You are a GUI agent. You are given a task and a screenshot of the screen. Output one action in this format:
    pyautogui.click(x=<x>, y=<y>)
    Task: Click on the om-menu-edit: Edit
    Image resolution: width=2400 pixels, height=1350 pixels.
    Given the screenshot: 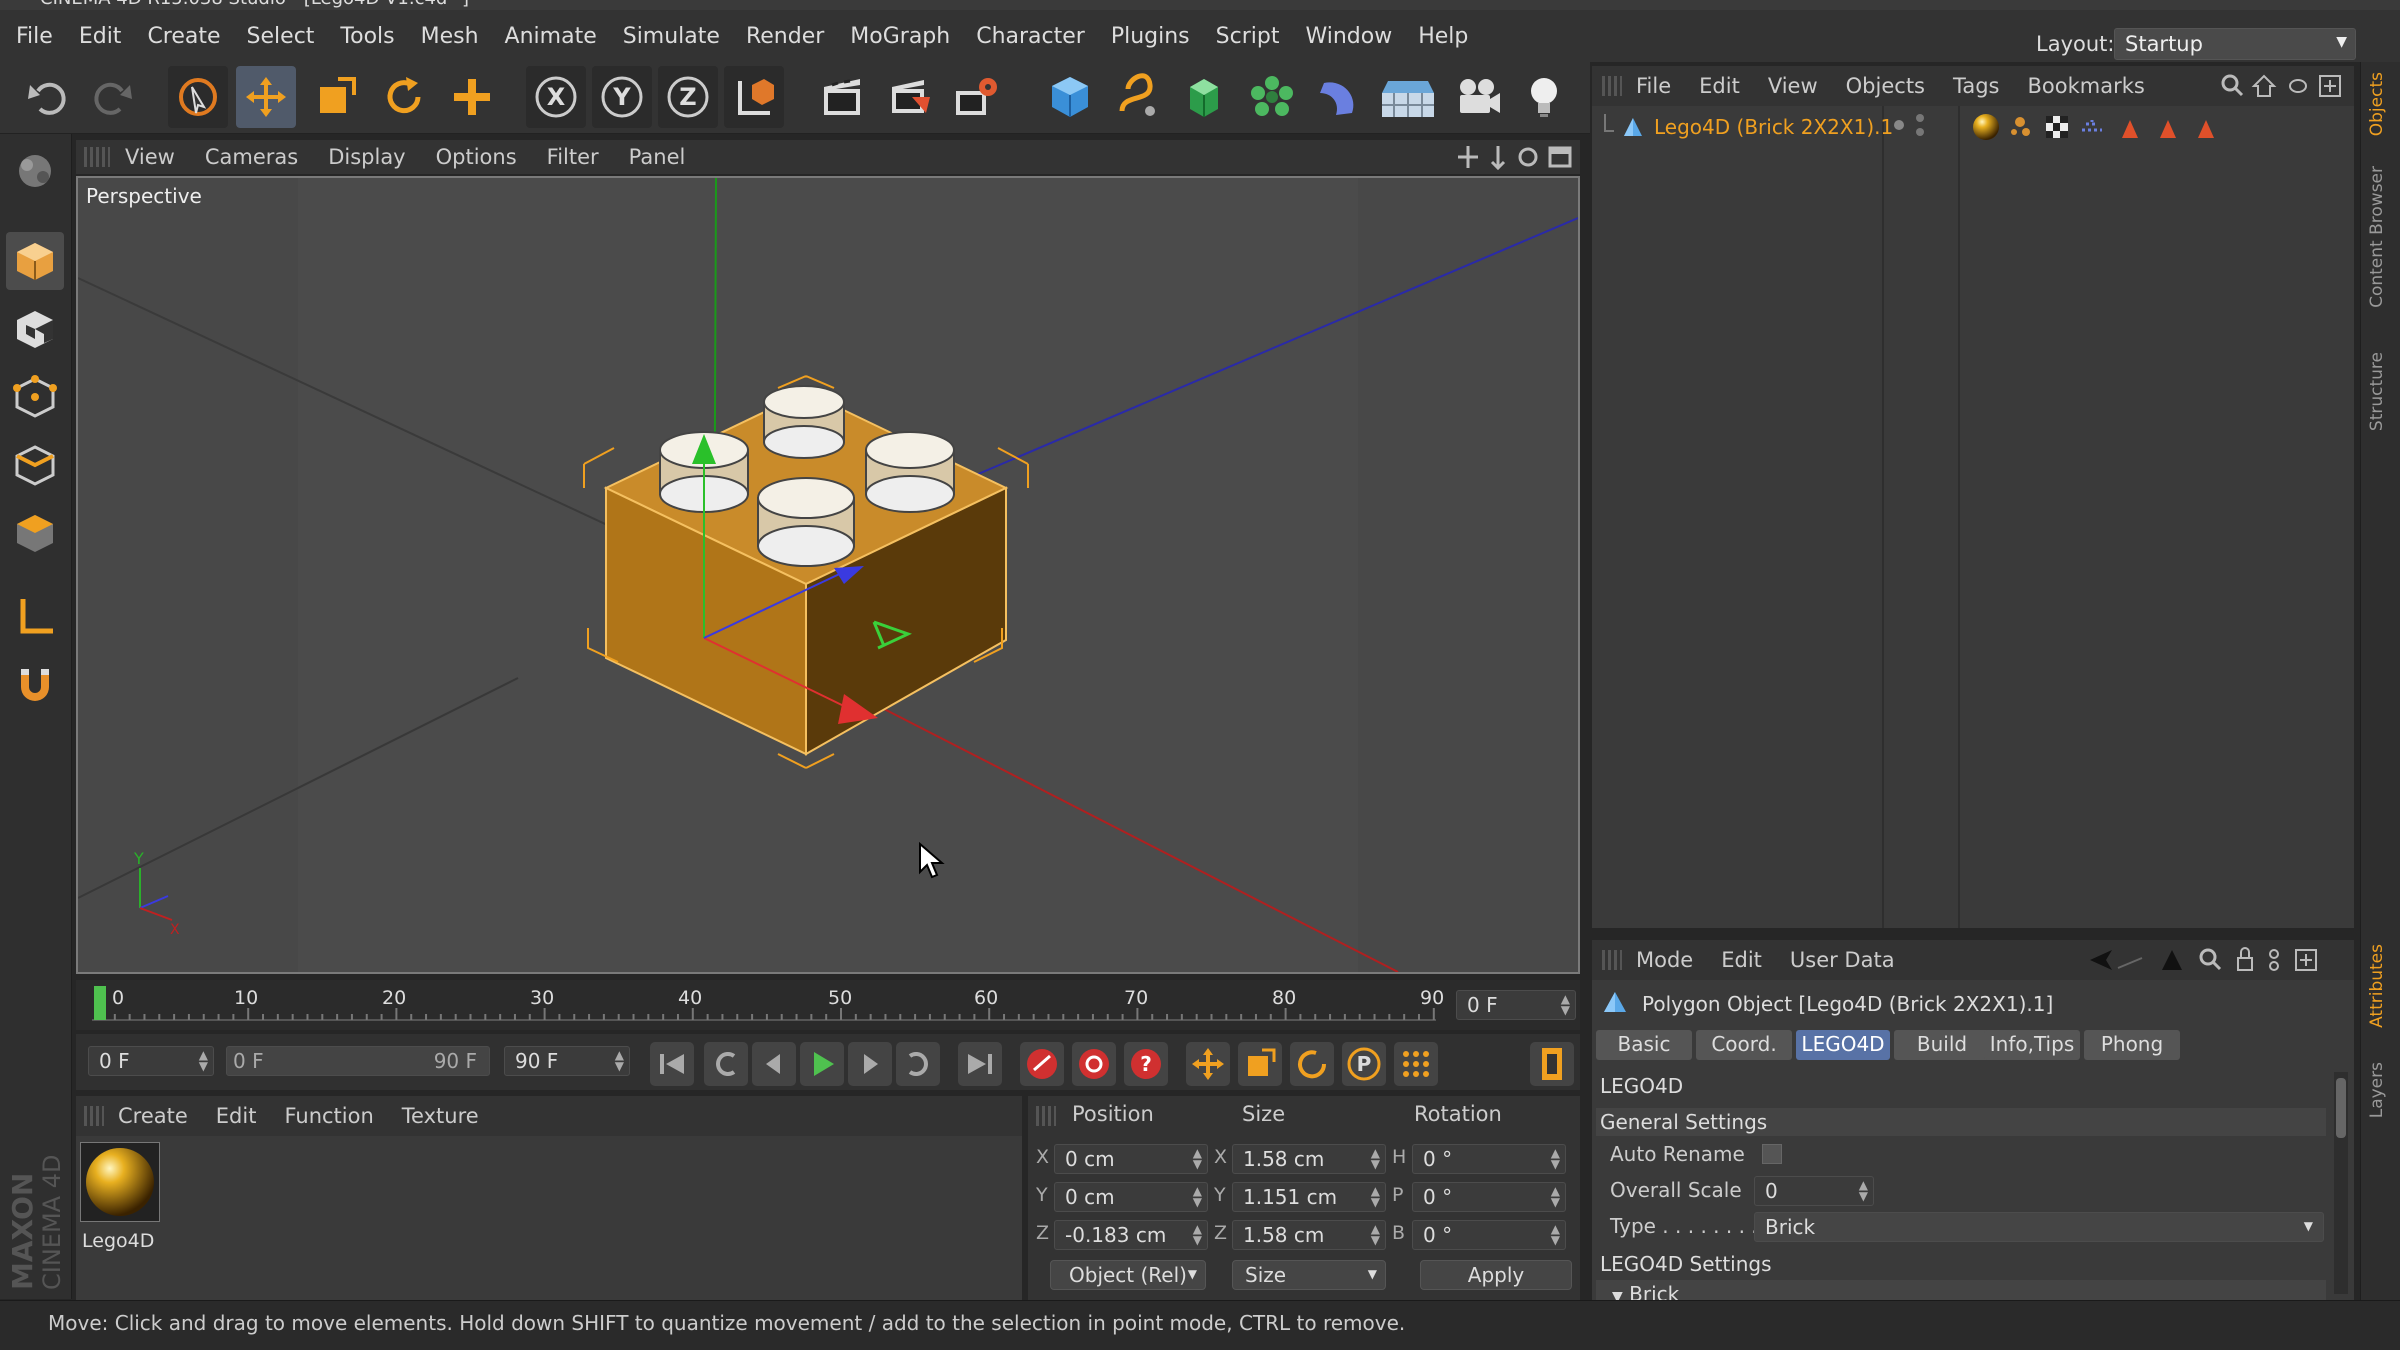 What is the action you would take?
    pyautogui.click(x=1719, y=86)
    